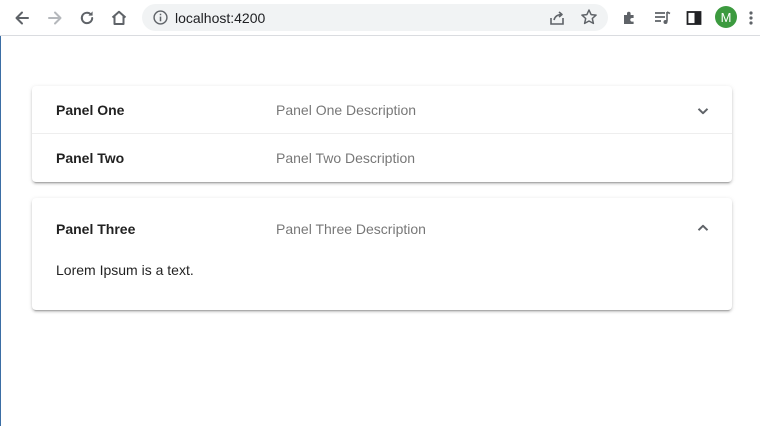  I want to click on star-icon, so click(589, 17).